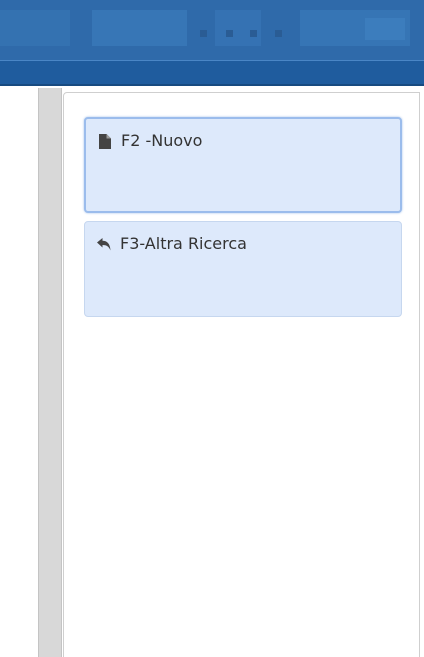 This screenshot has width=424, height=657. I want to click on header-banner, so click(212, 30).